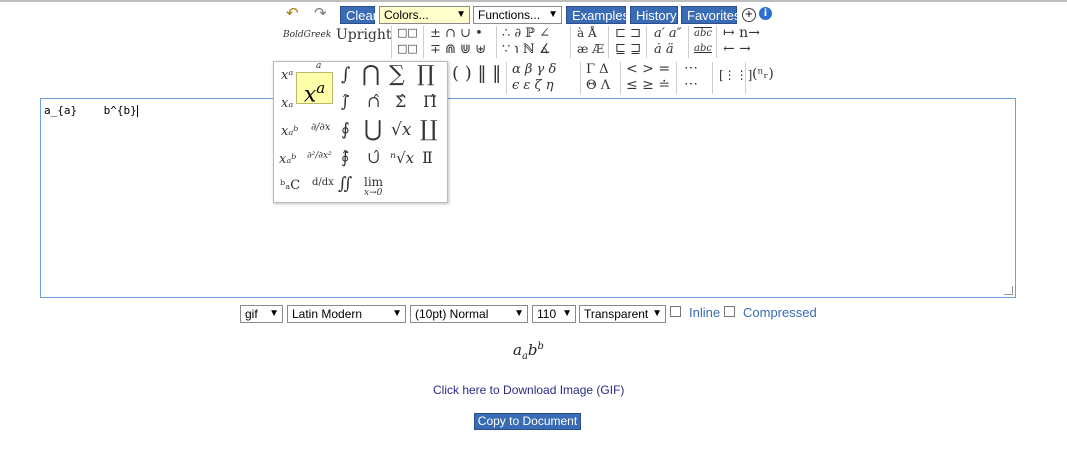 The width and height of the screenshot is (1067, 451). Describe the element at coordinates (534, 69) in the screenshot. I see `greek-symbols-1: α β γ δ` at that location.